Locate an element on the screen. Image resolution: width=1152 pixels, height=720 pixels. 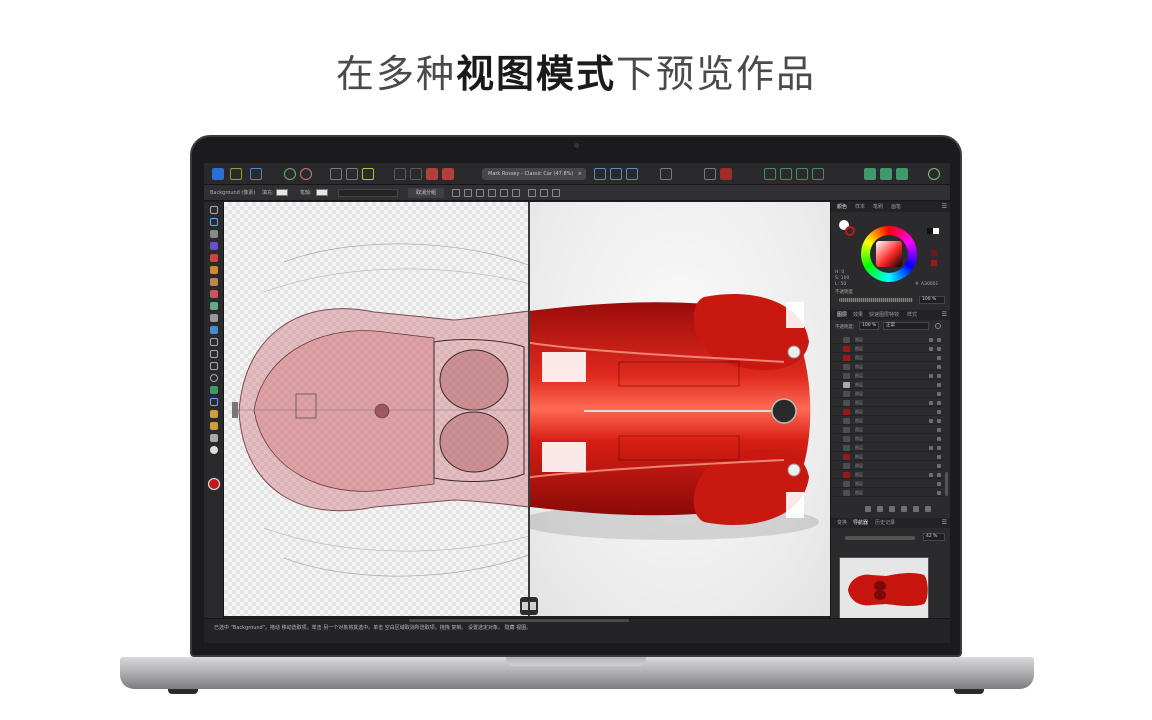
tab-color: 颜色 is located at coordinates (842, 207).